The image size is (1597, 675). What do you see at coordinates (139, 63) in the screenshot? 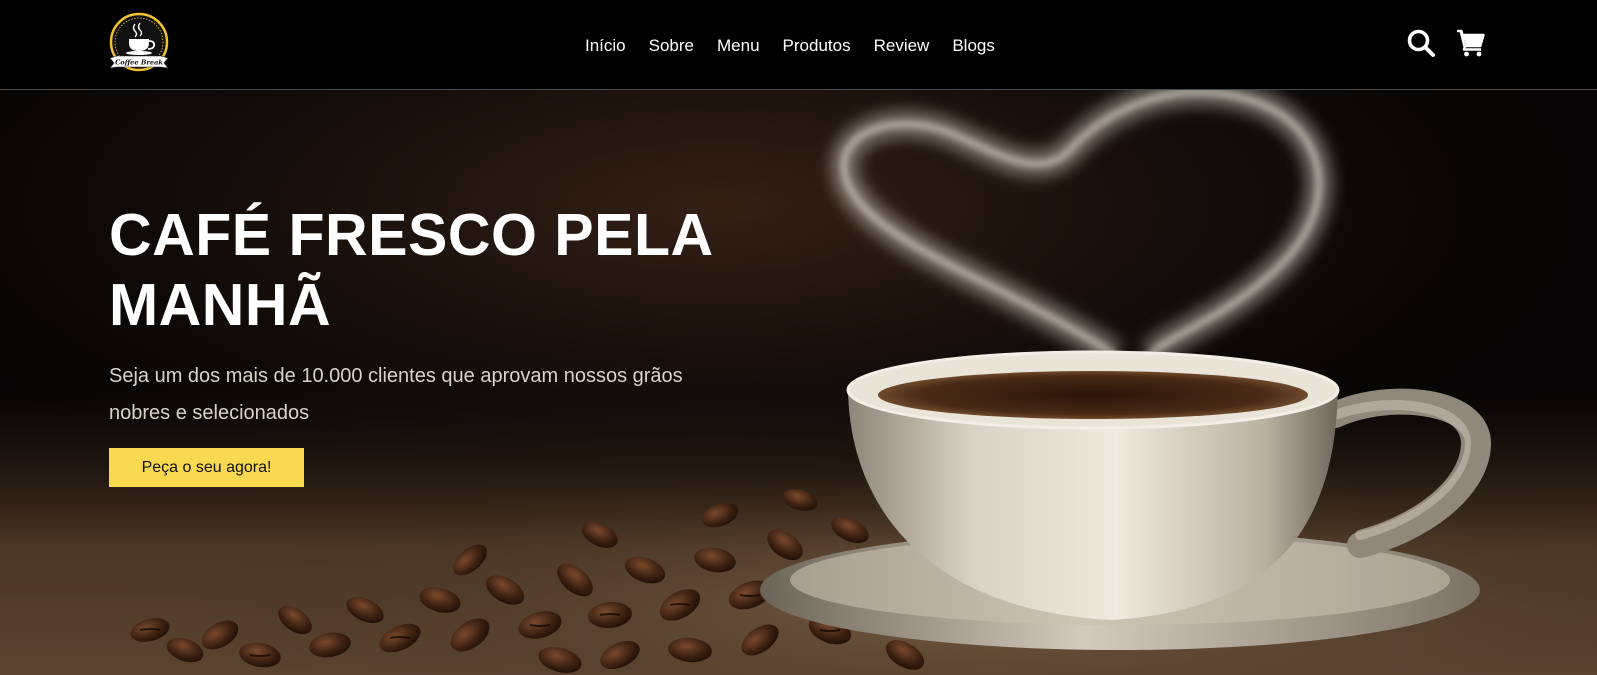
I see `logo-text: Coffee Break` at bounding box center [139, 63].